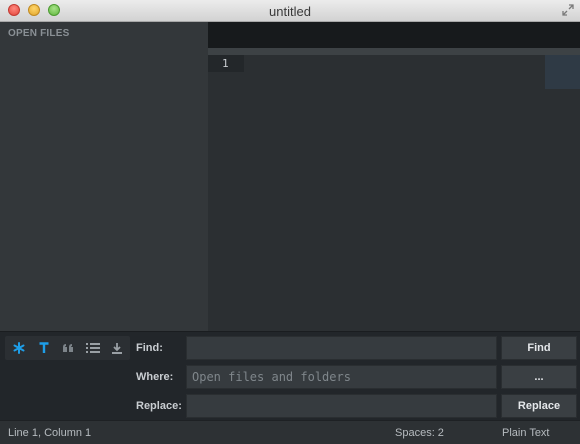 Image resolution: width=580 pixels, height=444 pixels. Describe the element at coordinates (568, 10) in the screenshot. I see `fullscreen-icon` at that location.